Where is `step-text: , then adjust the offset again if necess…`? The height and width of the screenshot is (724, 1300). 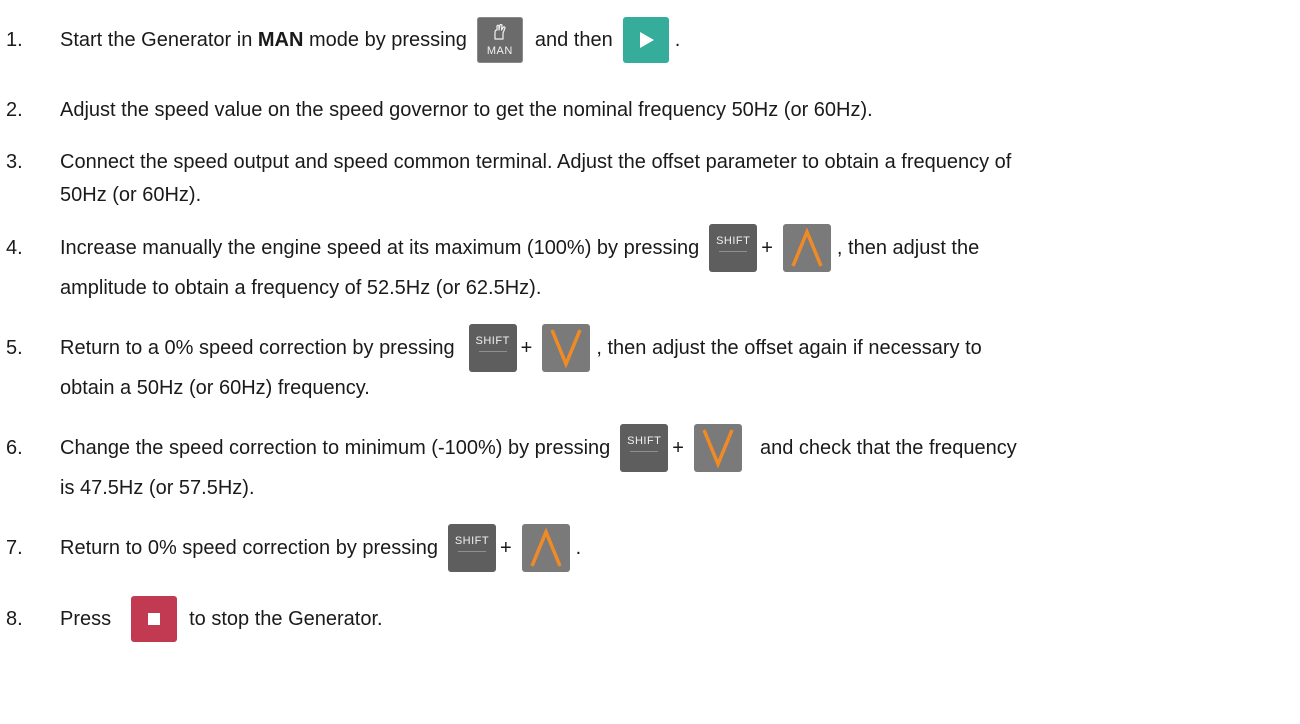 step-text: , then adjust the offset again if necess… is located at coordinates (789, 348).